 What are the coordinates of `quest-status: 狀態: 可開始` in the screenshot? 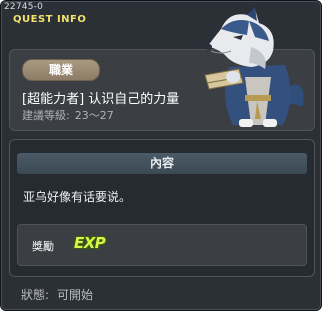 It's located at (57, 294).